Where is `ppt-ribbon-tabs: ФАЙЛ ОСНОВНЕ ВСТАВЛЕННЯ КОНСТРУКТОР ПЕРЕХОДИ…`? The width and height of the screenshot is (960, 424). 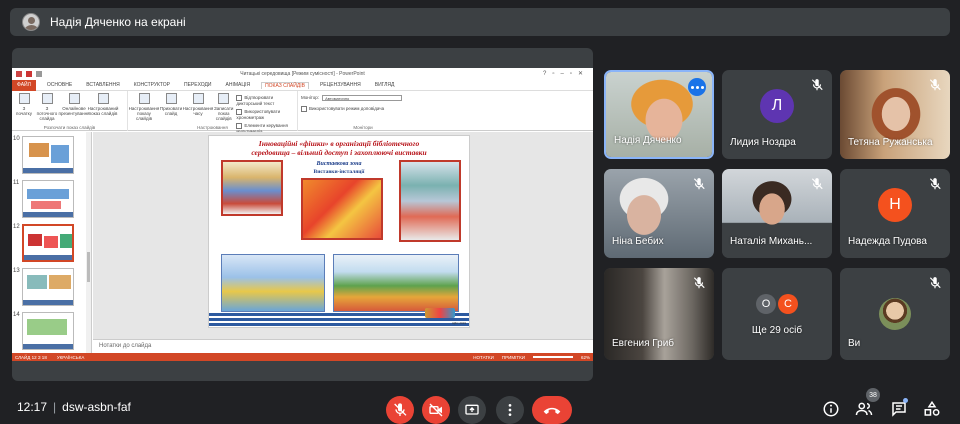 ppt-ribbon-tabs: ФАЙЛ ОСНОВНЕ ВСТАВЛЕННЯ КОНСТРУКТОР ПЕРЕХОДИ… is located at coordinates (302, 85).